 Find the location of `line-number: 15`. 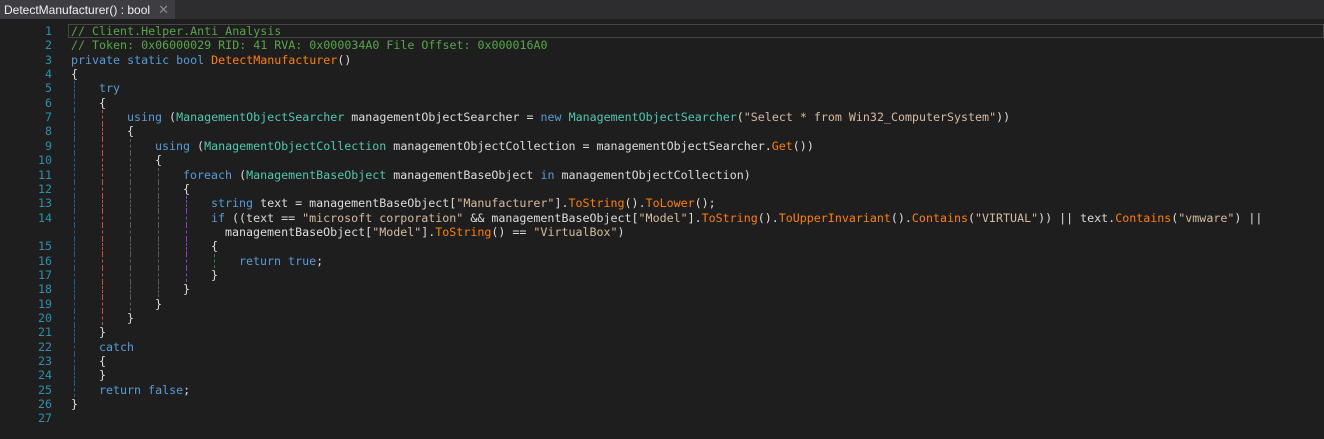

line-number: 15 is located at coordinates (44, 246).